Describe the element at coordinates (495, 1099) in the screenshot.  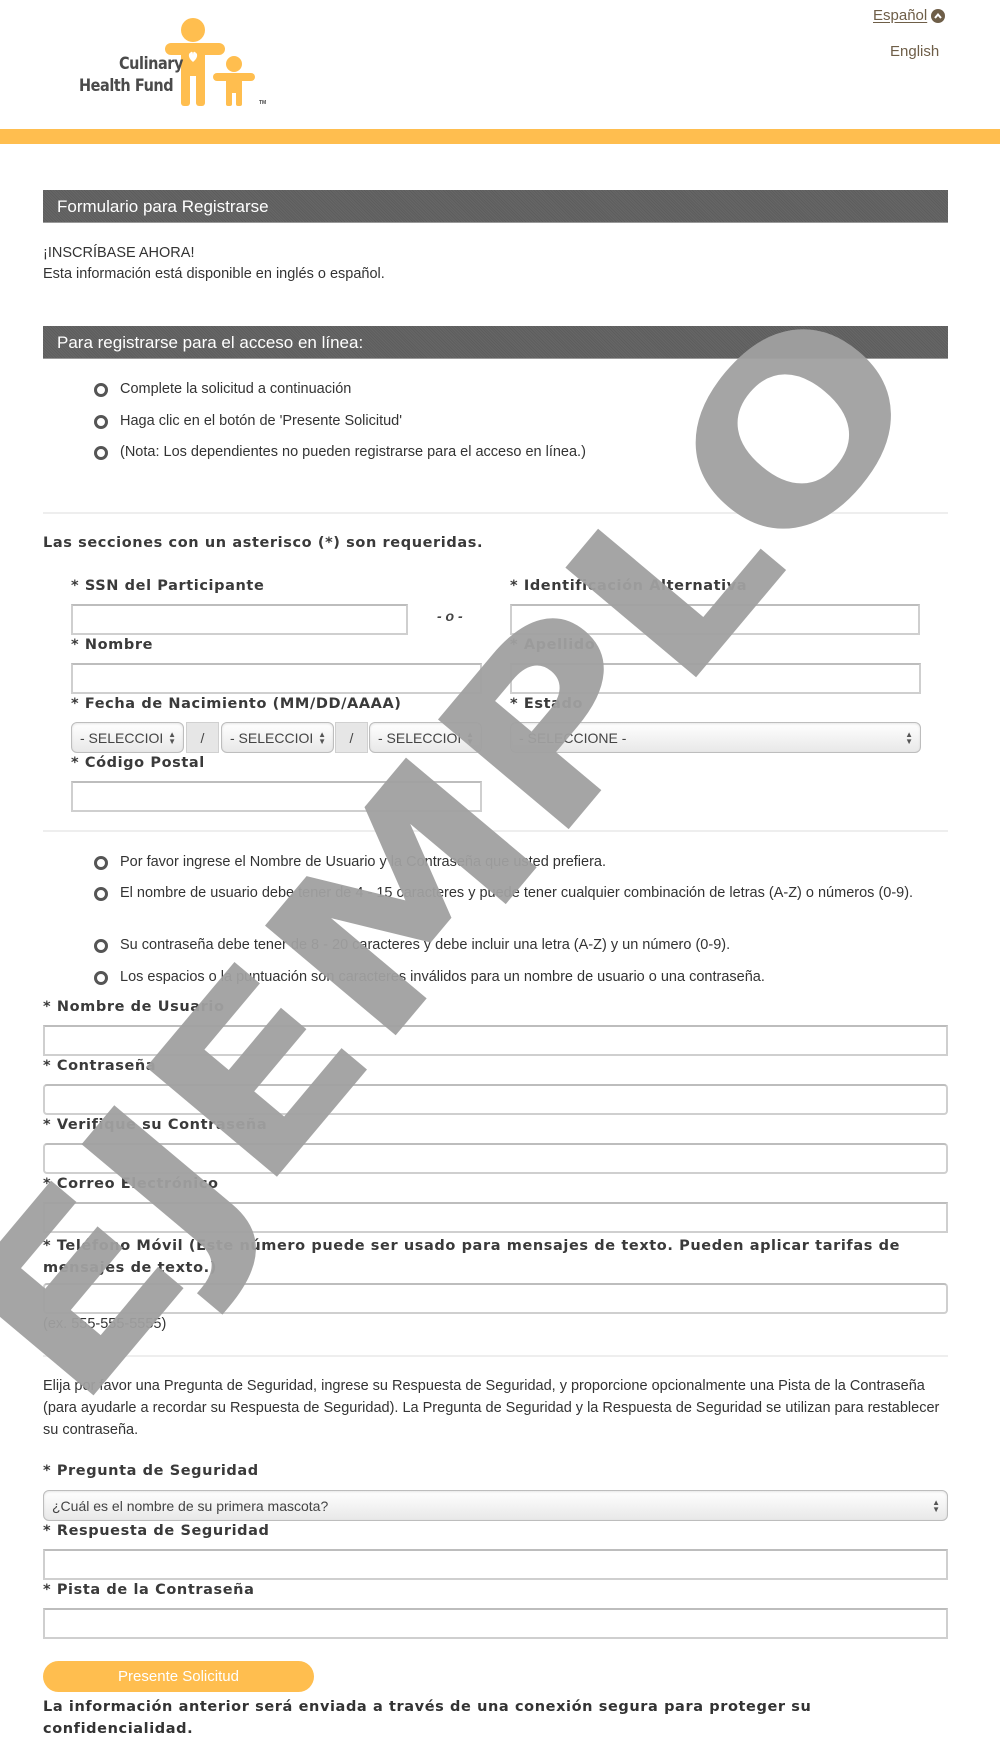
I see `password-input` at that location.